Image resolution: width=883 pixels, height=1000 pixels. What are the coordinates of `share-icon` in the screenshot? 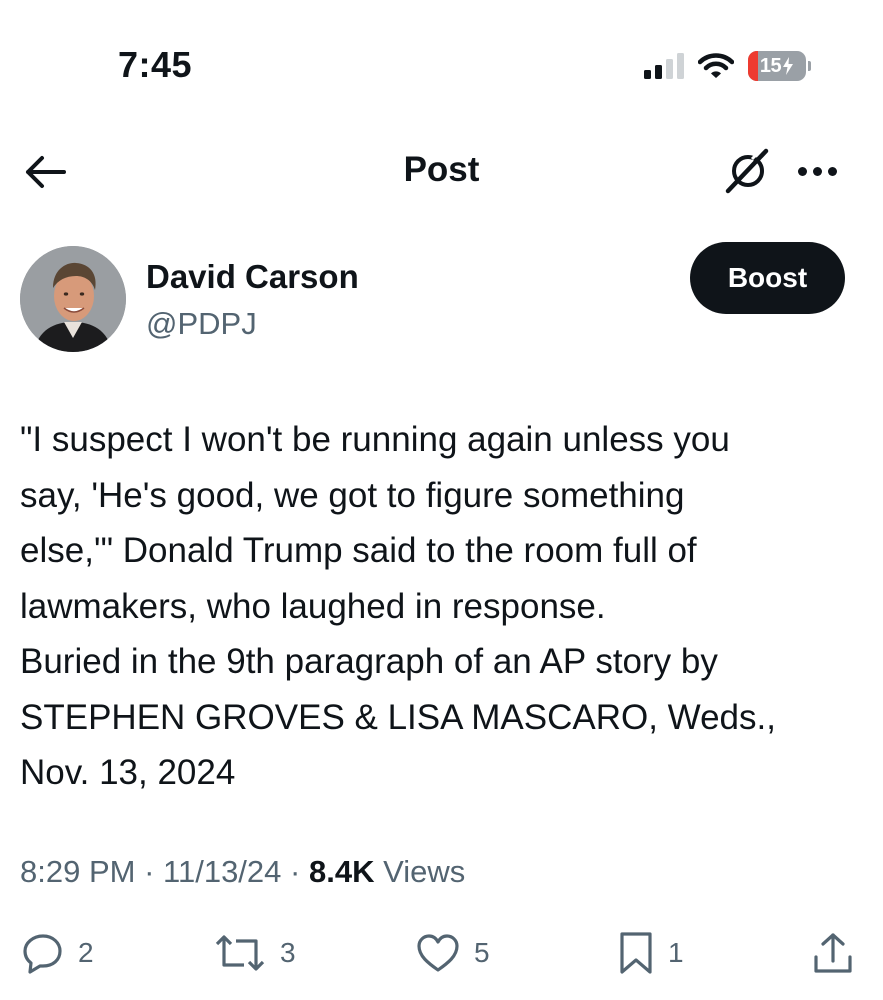 It's located at (833, 953).